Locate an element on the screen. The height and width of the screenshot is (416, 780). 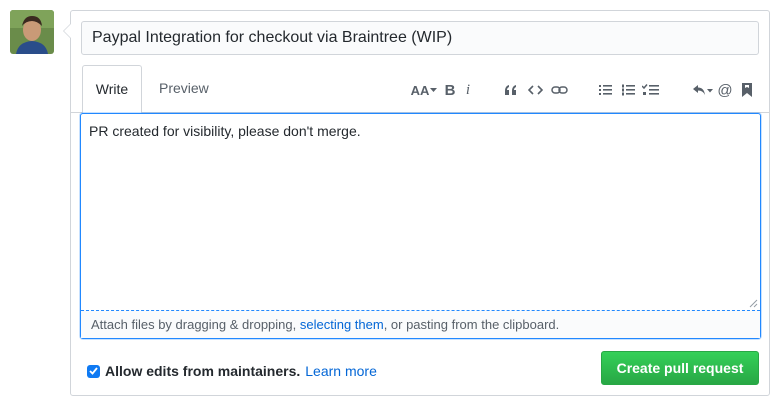
text-size-label: AA is located at coordinates (420, 90).